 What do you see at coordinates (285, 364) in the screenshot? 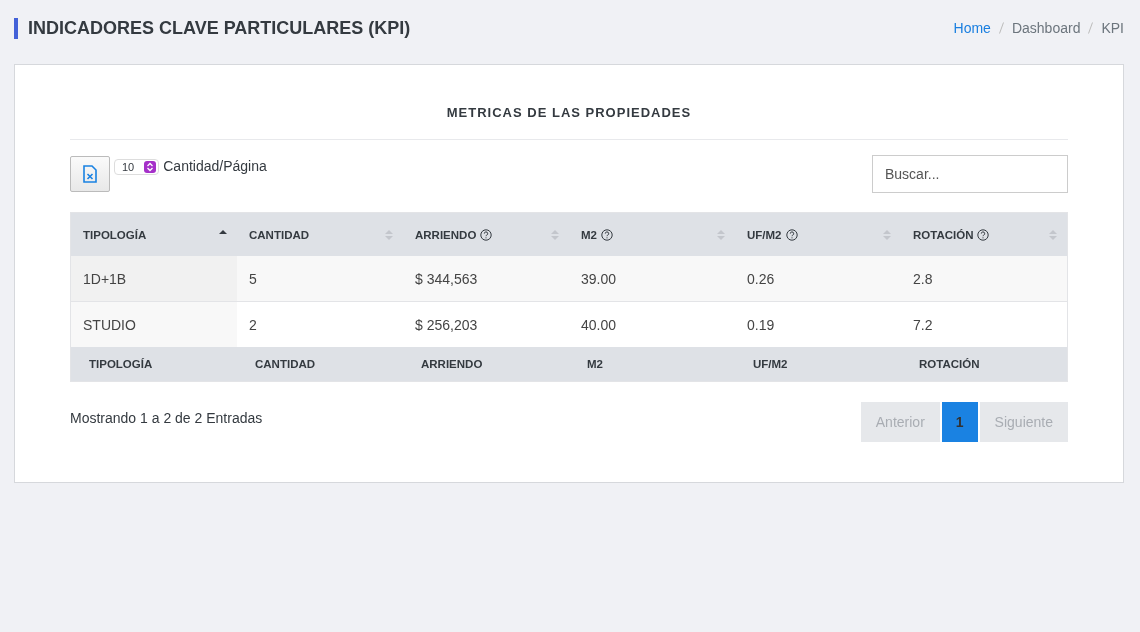
I see `footer-label: CANTIDAD` at bounding box center [285, 364].